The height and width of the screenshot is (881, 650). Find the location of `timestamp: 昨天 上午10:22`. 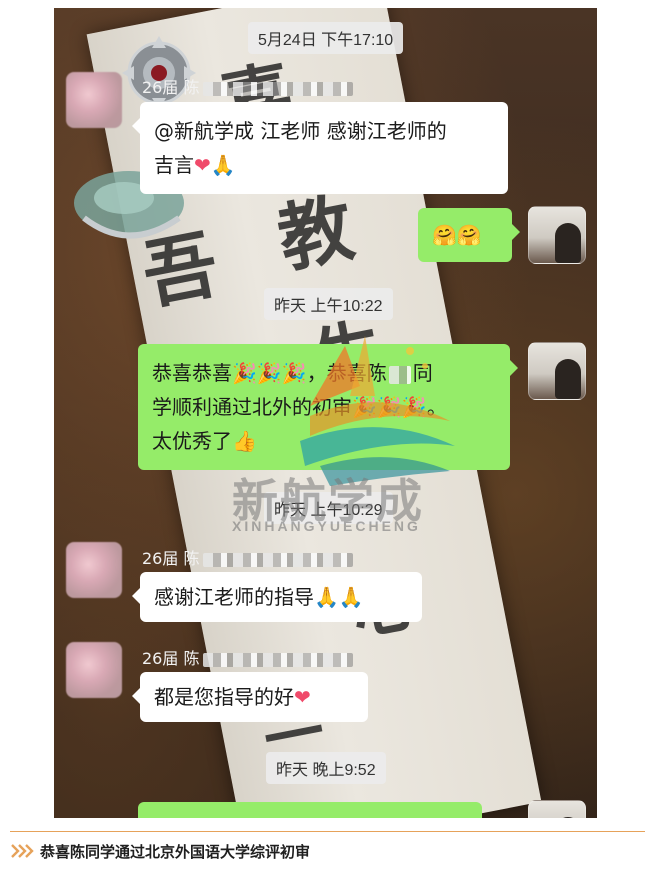

timestamp: 昨天 上午10:22 is located at coordinates (328, 304).